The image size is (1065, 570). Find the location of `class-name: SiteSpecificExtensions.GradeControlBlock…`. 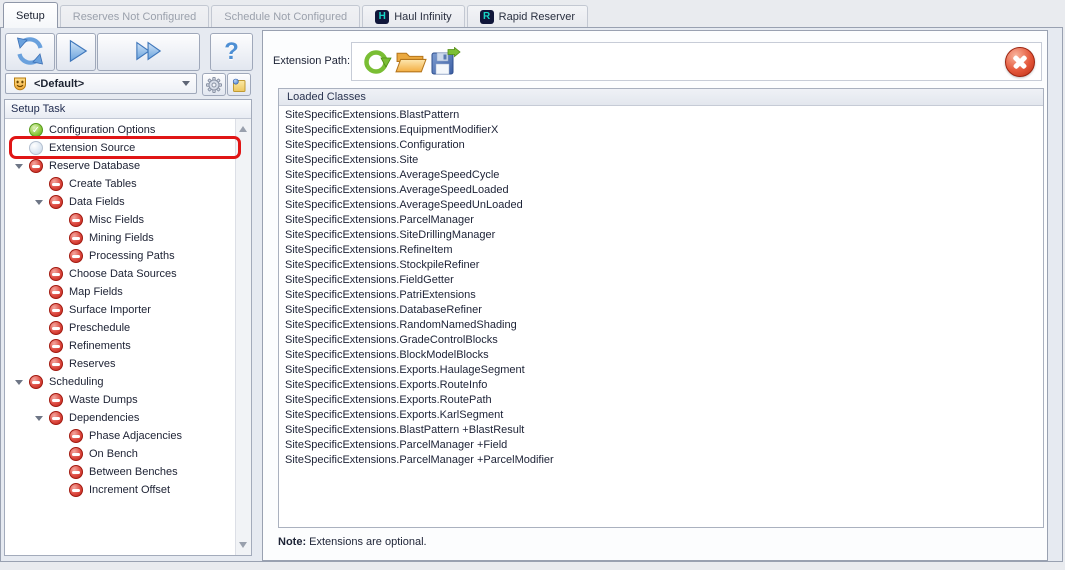

class-name: SiteSpecificExtensions.GradeControlBlock… is located at coordinates (391, 340).